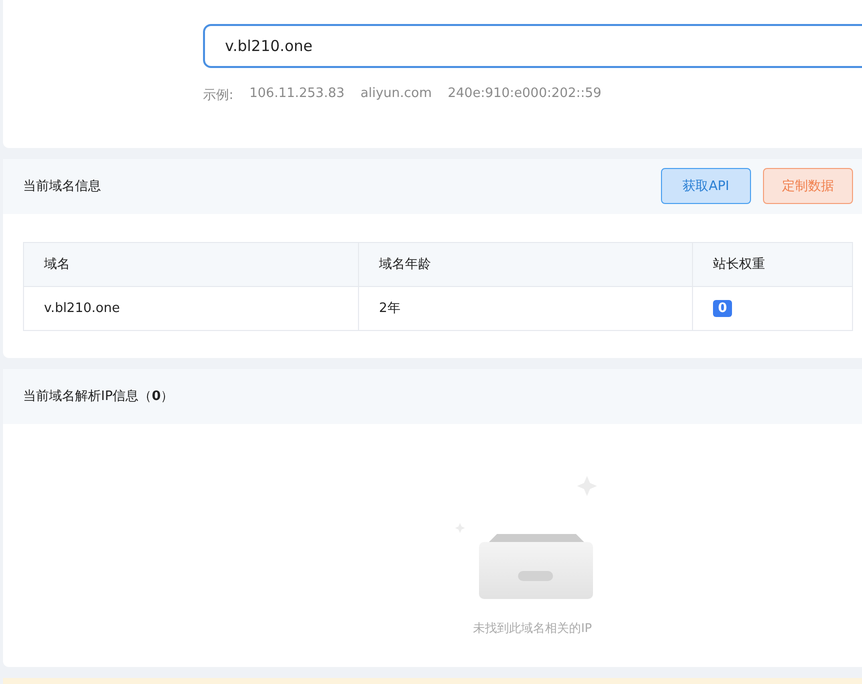  I want to click on action-button: 获取API, so click(706, 186).